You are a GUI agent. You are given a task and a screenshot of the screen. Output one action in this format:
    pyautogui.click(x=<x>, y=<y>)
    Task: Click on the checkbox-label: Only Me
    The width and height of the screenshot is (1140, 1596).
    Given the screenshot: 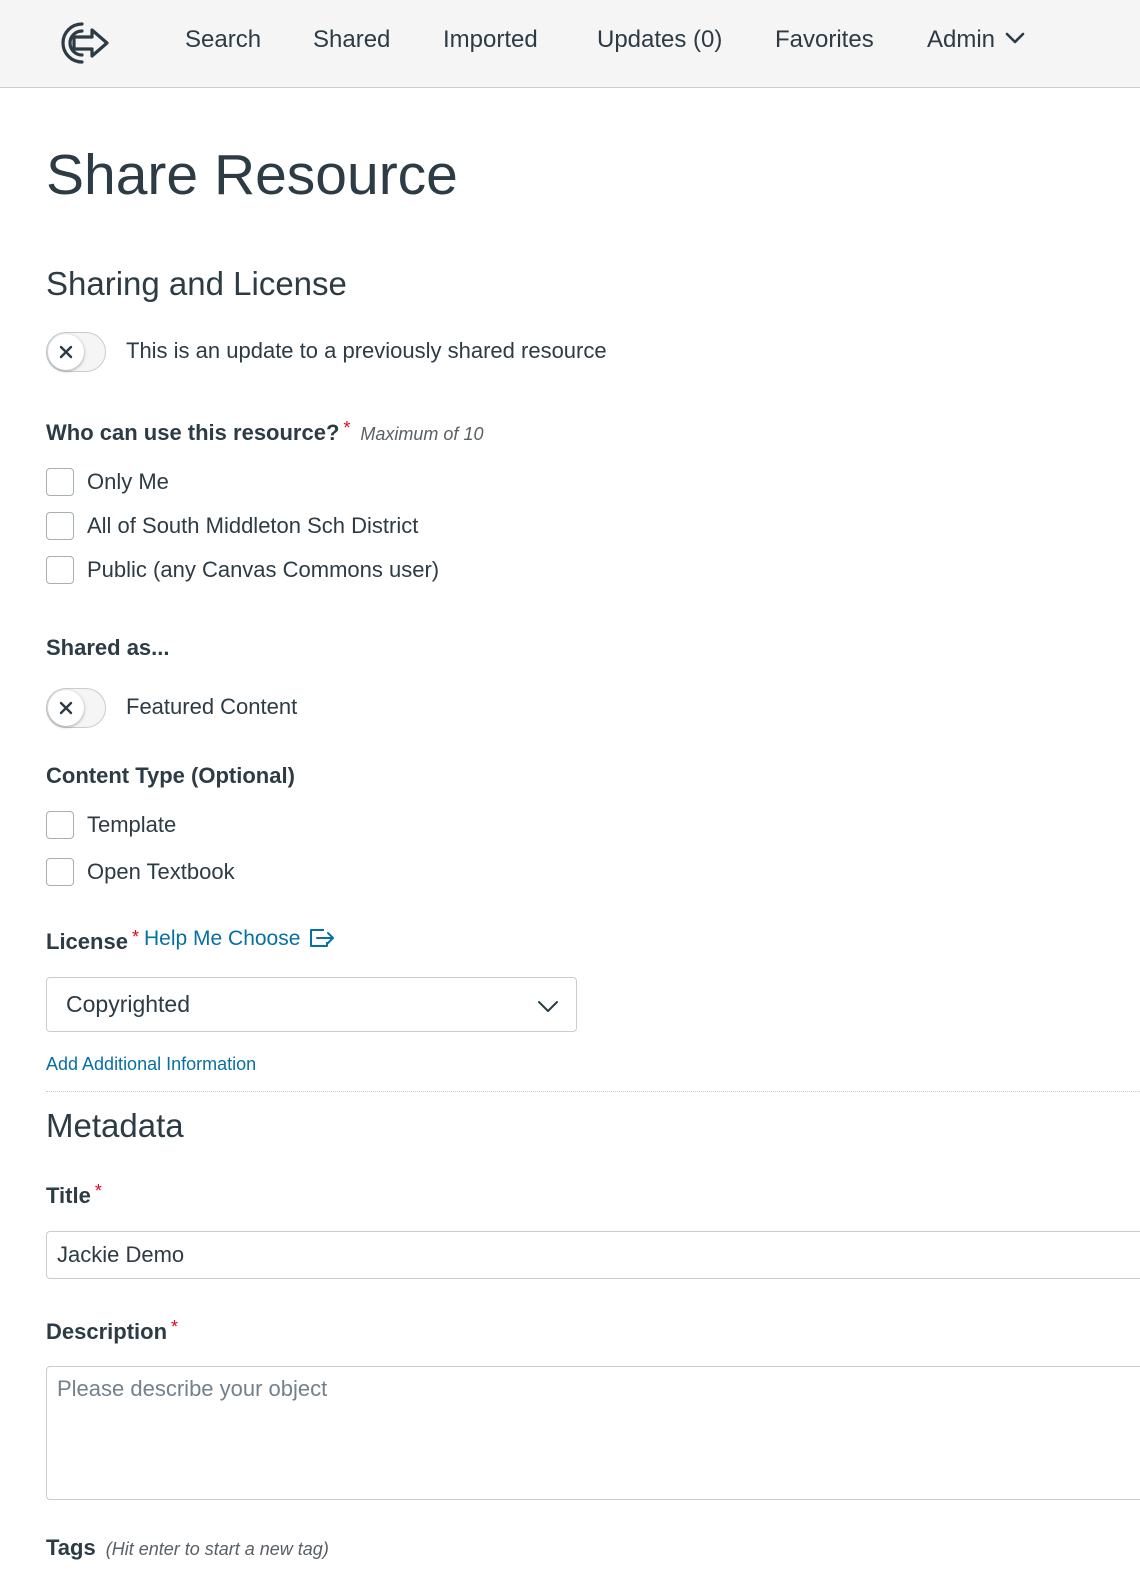 What is the action you would take?
    pyautogui.click(x=128, y=481)
    